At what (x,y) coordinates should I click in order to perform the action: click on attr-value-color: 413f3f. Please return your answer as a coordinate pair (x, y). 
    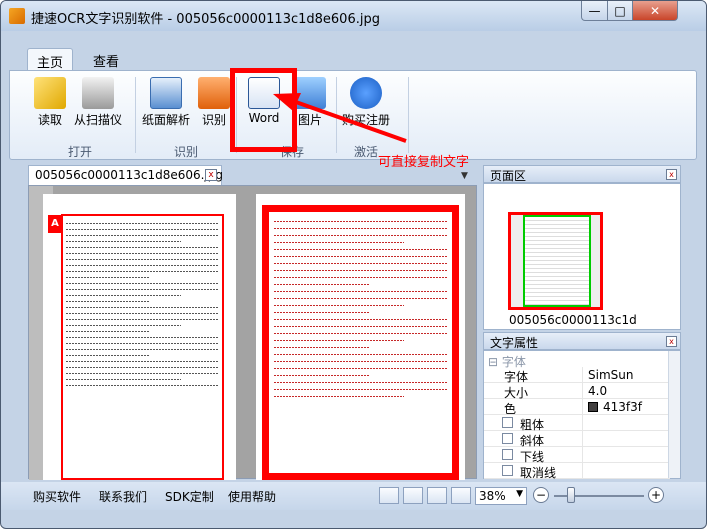
    Looking at the image, I should click on (615, 407).